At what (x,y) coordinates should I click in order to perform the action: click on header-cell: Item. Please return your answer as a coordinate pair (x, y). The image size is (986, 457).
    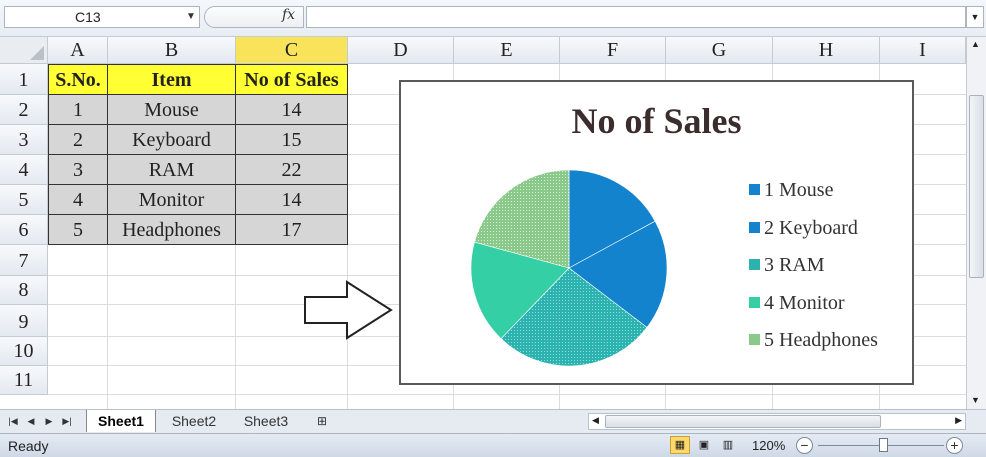
    Looking at the image, I should click on (172, 79).